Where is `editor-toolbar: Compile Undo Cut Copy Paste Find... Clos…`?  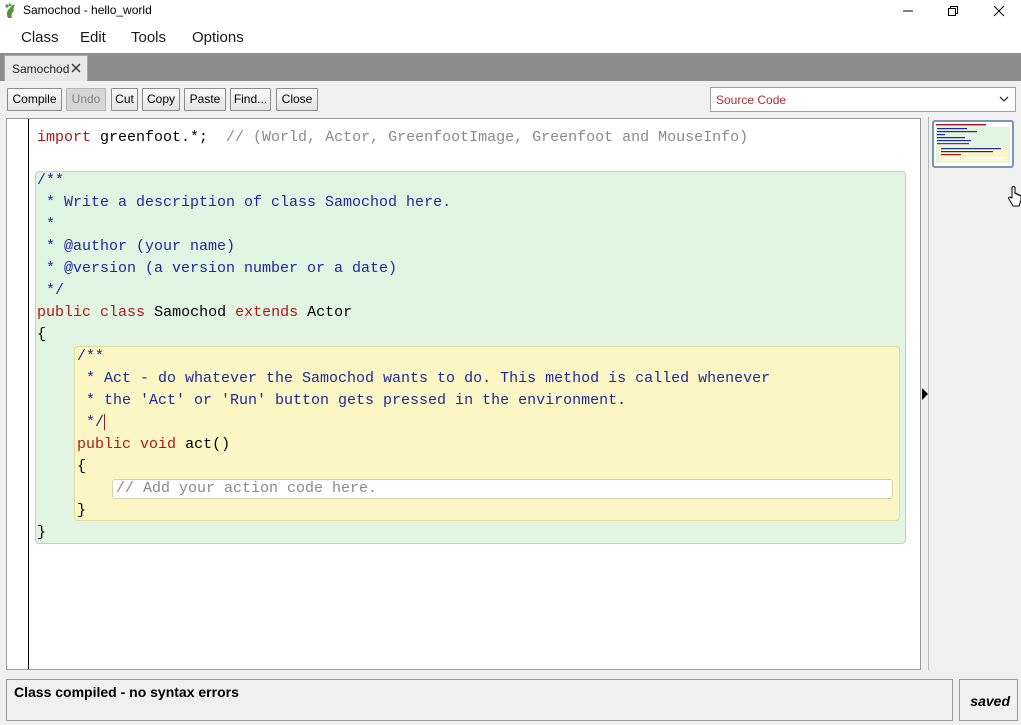 editor-toolbar: Compile Undo Cut Copy Paste Find... Clos… is located at coordinates (510, 99).